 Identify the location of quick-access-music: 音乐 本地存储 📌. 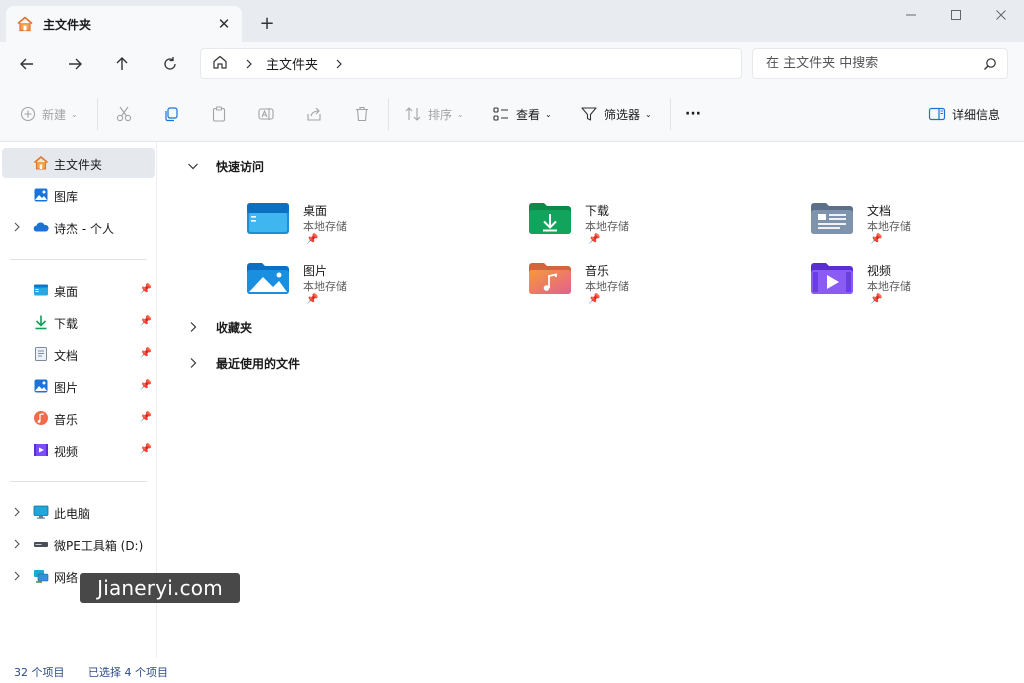
(628, 284).